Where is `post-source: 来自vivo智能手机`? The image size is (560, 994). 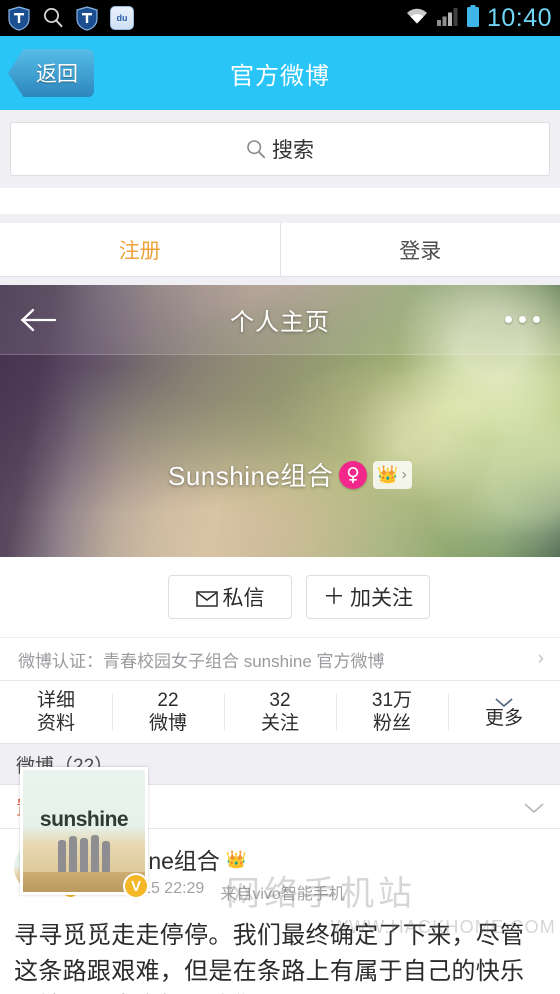
post-source: 来自vivo智能手机 is located at coordinates (282, 894).